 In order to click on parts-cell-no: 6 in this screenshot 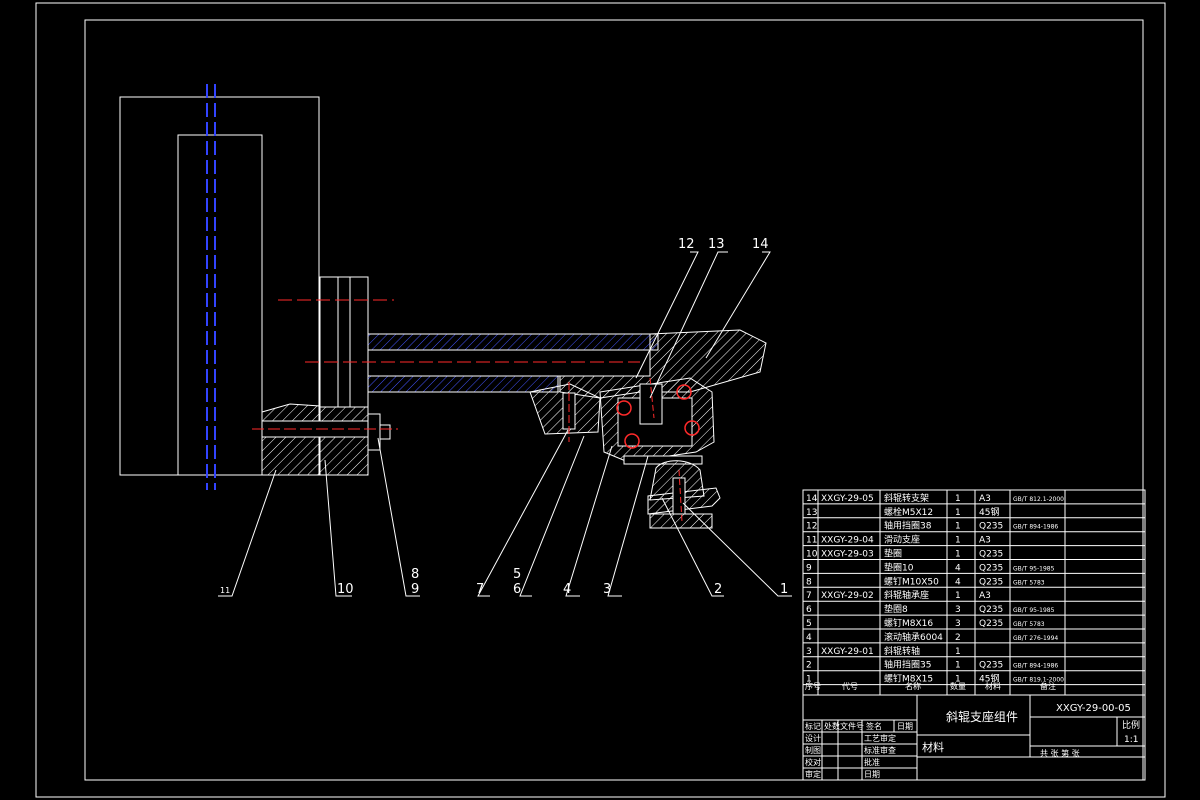, I will do `click(809, 610)`.